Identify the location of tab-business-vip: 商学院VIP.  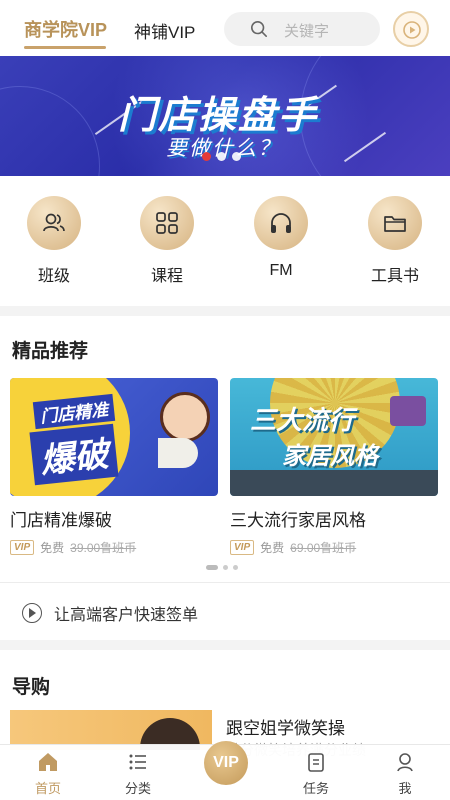
(65, 29).